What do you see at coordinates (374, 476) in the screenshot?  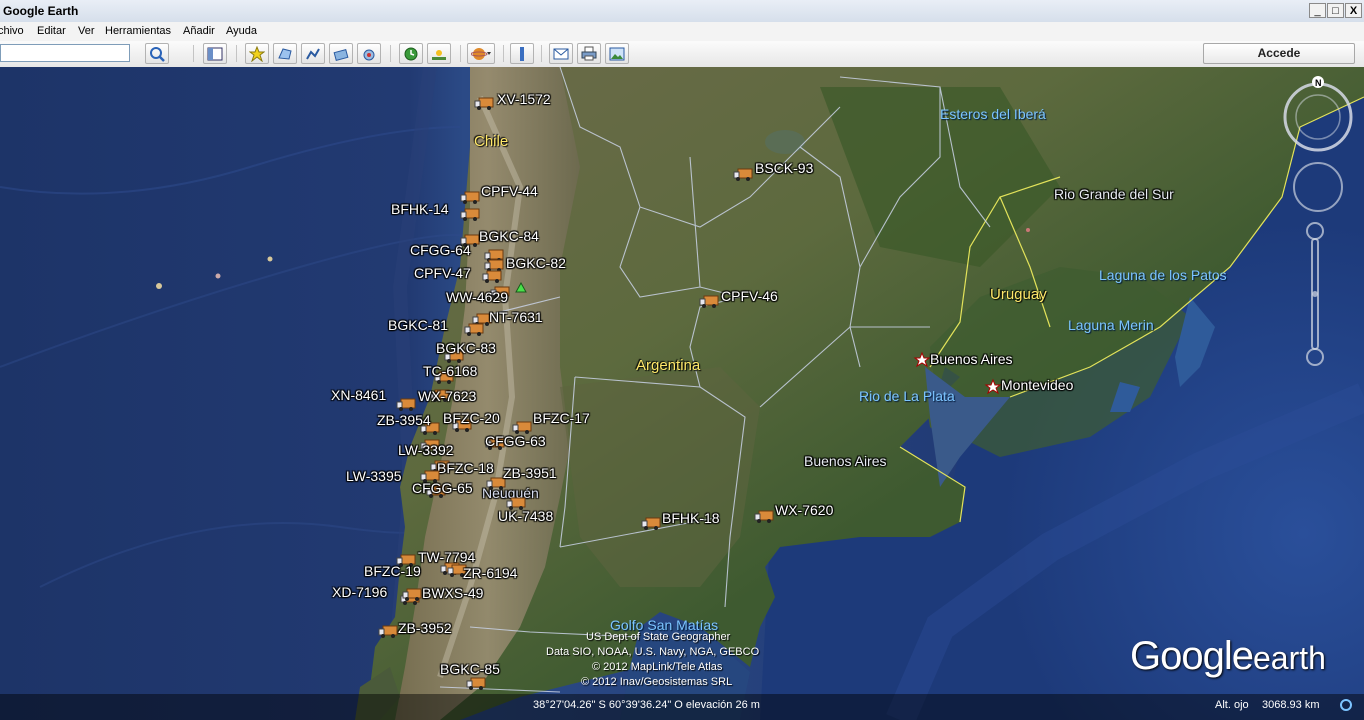 I see `placemark-label: LW-3395` at bounding box center [374, 476].